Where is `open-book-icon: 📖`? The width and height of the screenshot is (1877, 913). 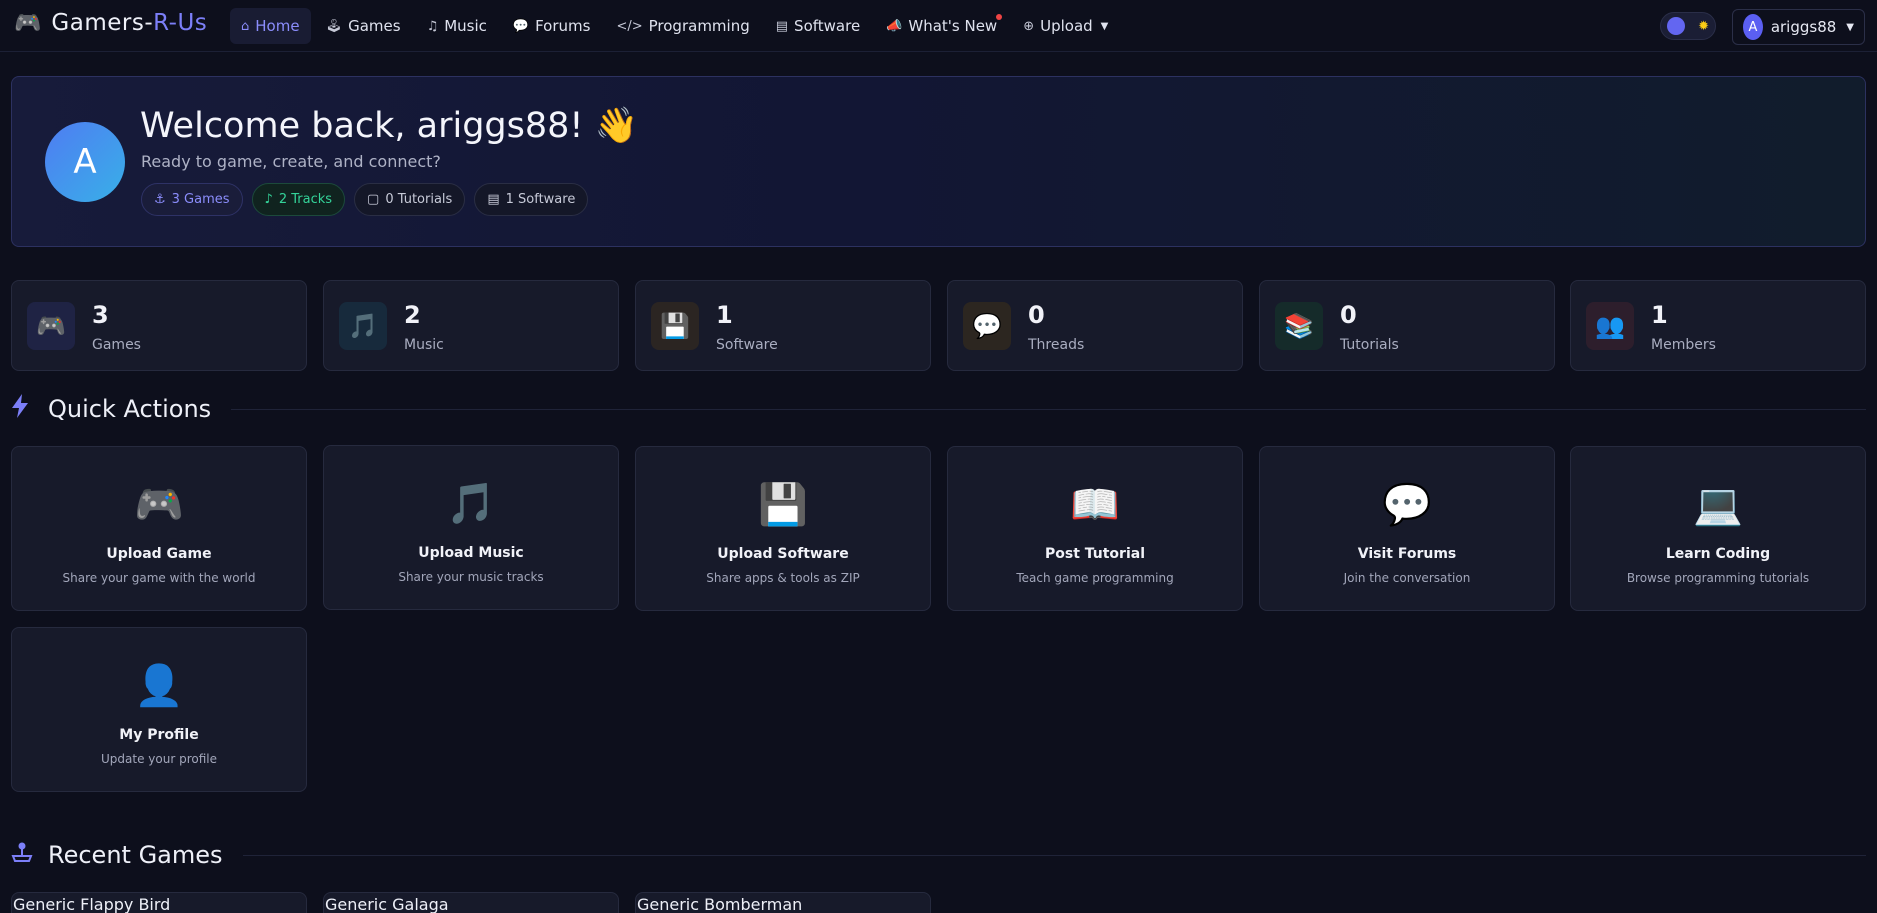
open-book-icon: 📖 is located at coordinates (1095, 505).